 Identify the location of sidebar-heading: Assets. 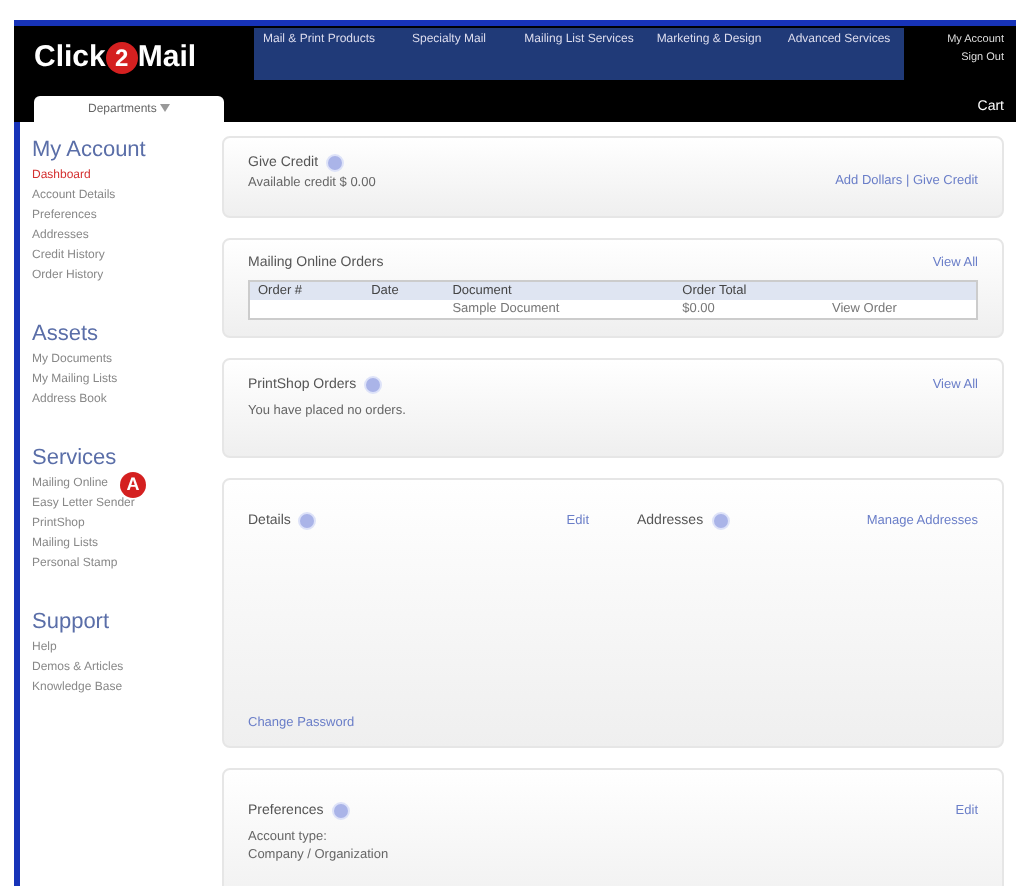
(66, 334).